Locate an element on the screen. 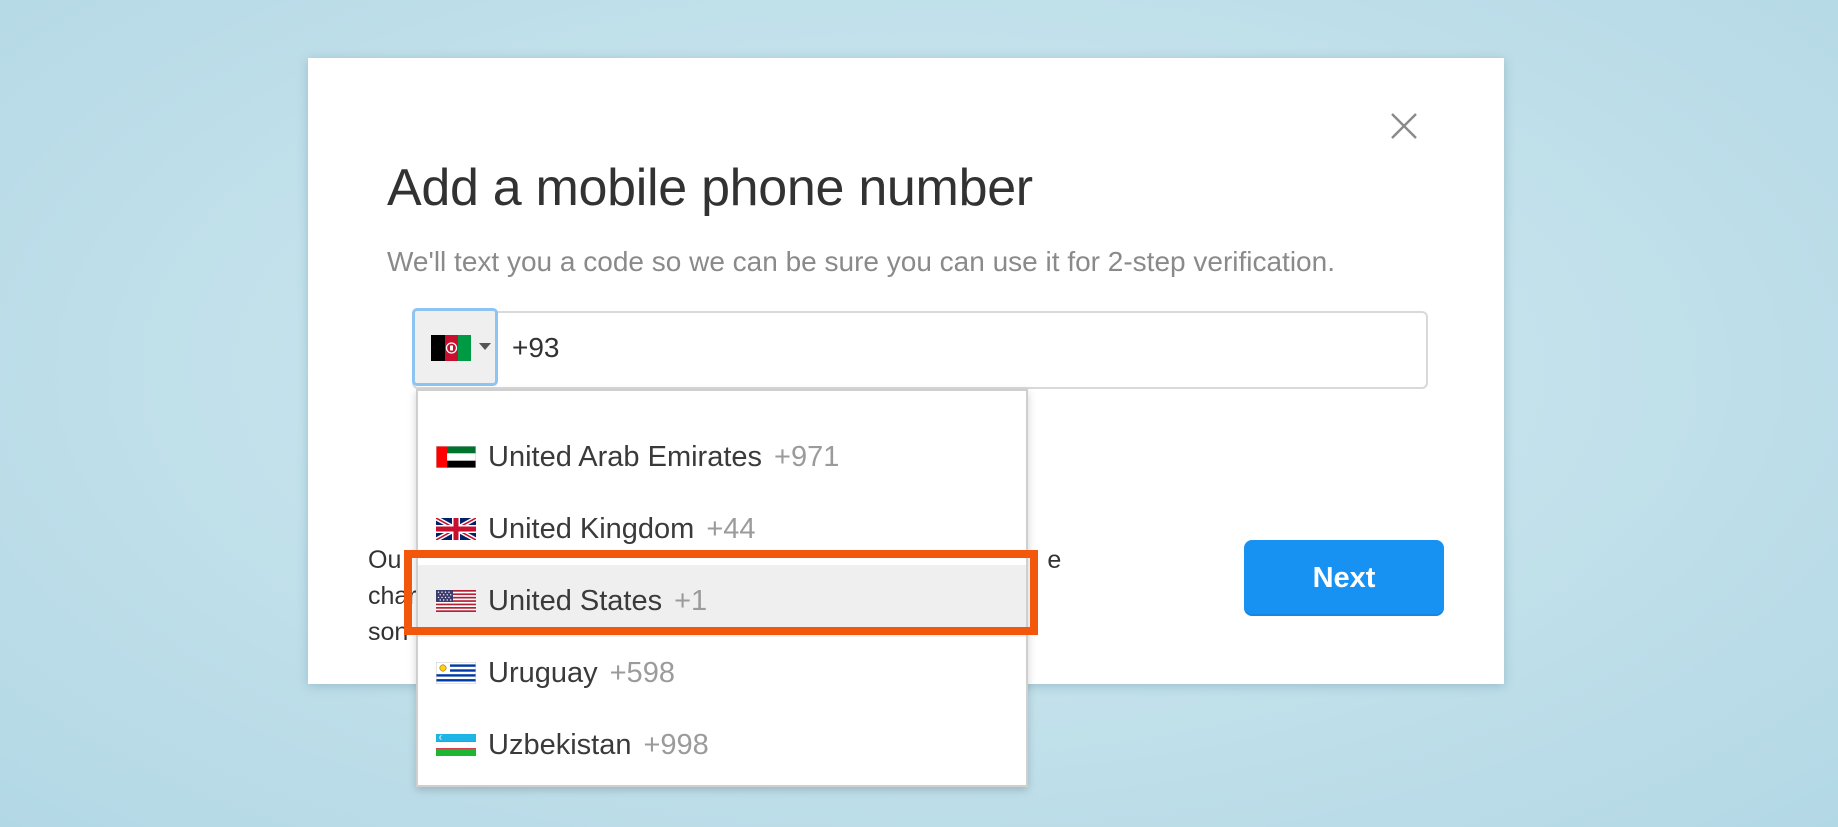 This screenshot has width=1838, height=827. country-option-name: Uruguay is located at coordinates (543, 672).